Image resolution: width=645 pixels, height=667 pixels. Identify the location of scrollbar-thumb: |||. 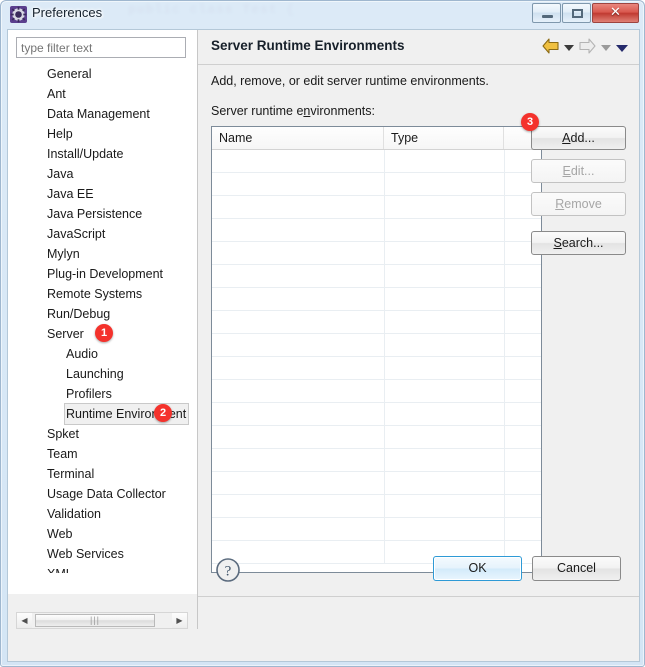
(95, 620).